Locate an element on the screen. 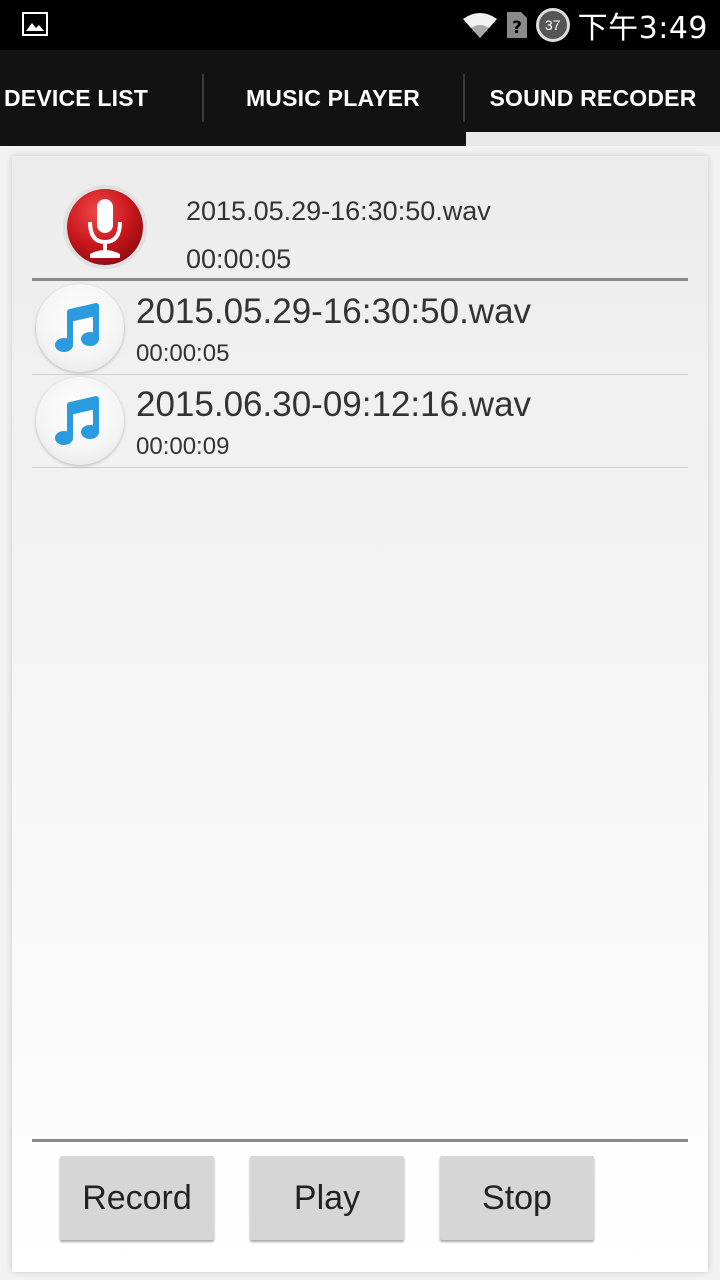  list-item: 2015.06.30-09:12:16.wav 00:00:09 is located at coordinates (360, 421).